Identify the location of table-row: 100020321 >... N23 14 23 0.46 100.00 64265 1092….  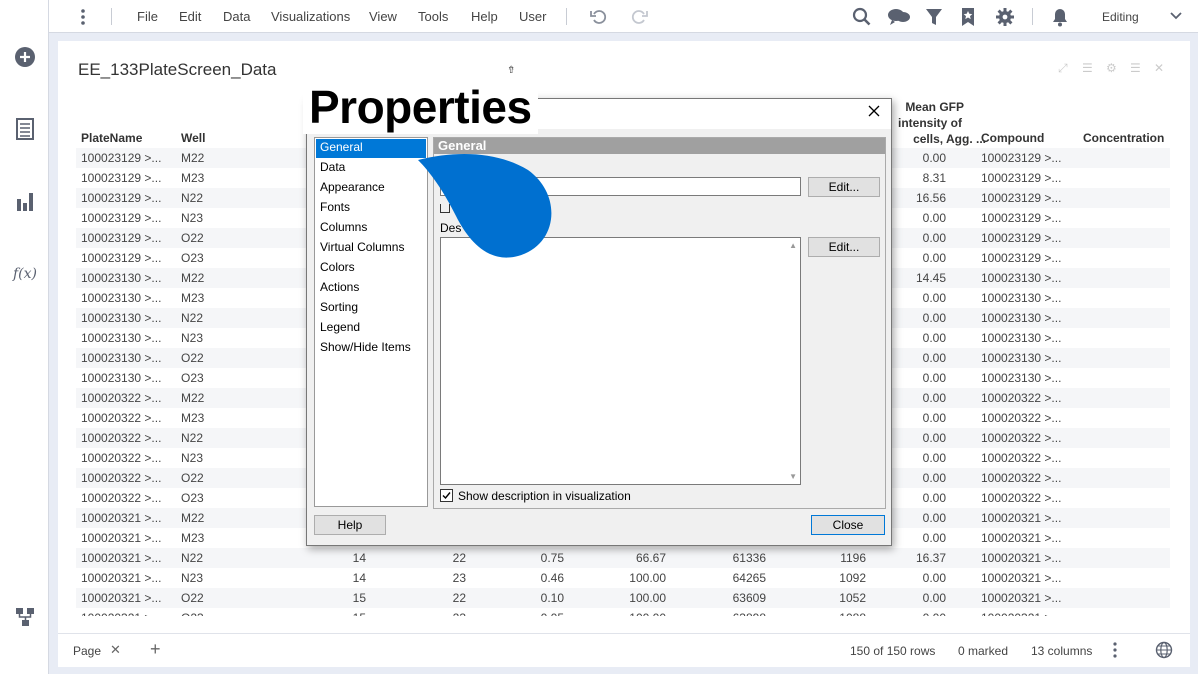
(623, 578).